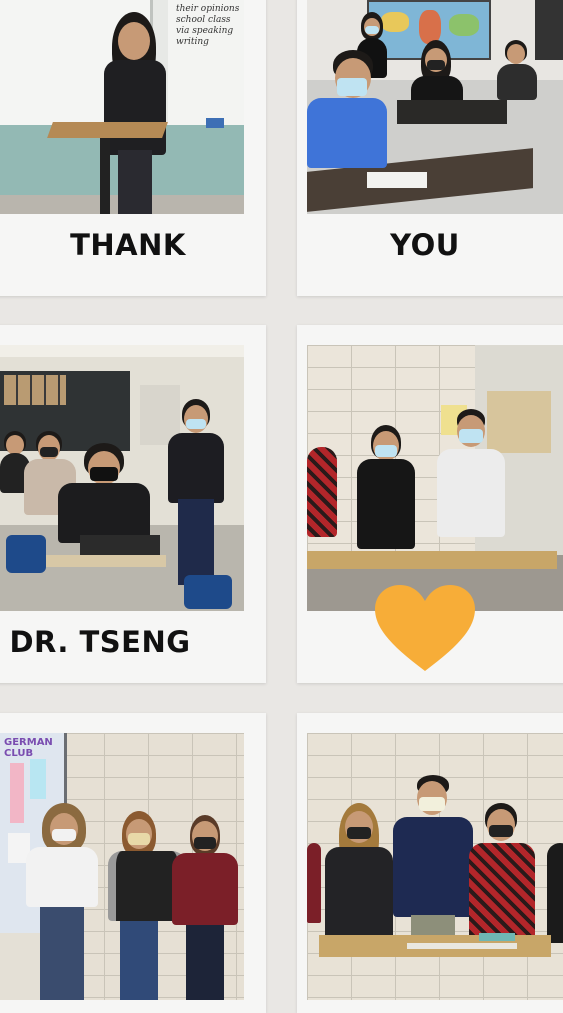 This screenshot has height=1013, width=563. What do you see at coordinates (471, 479) in the screenshot?
I see `student-white-hoodie` at bounding box center [471, 479].